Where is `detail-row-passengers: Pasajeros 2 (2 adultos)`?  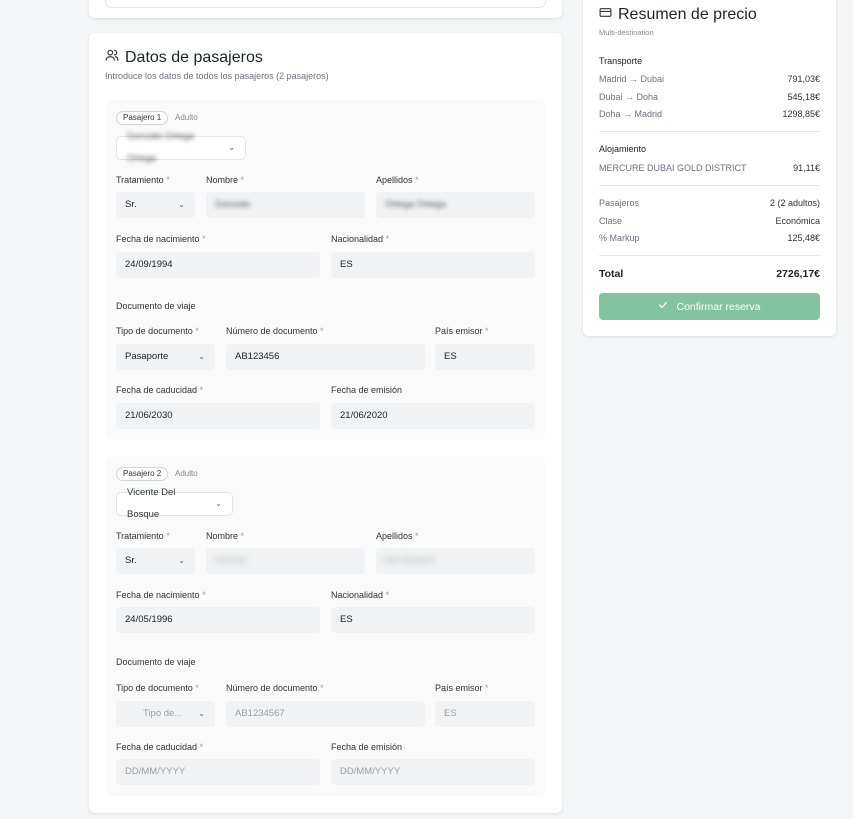 detail-row-passengers: Pasajeros 2 (2 adultos) is located at coordinates (709, 203).